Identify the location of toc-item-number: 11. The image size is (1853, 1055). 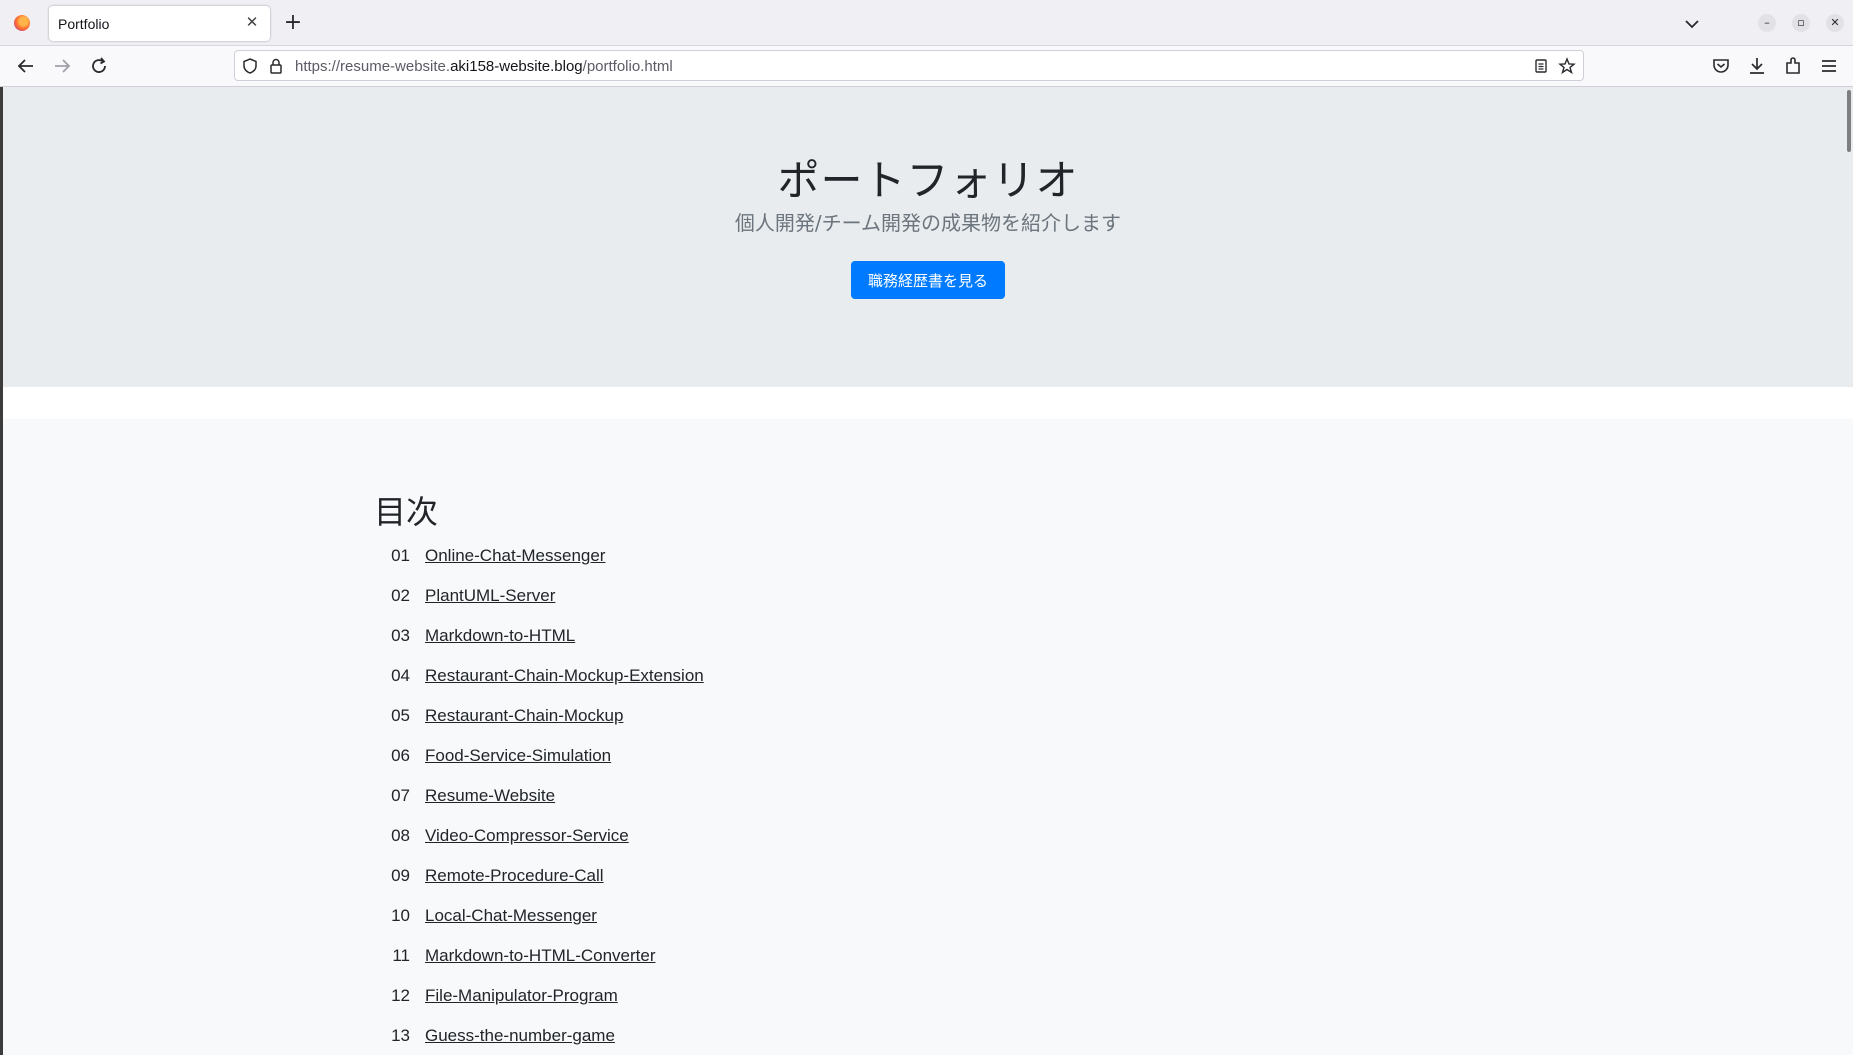
(401, 955).